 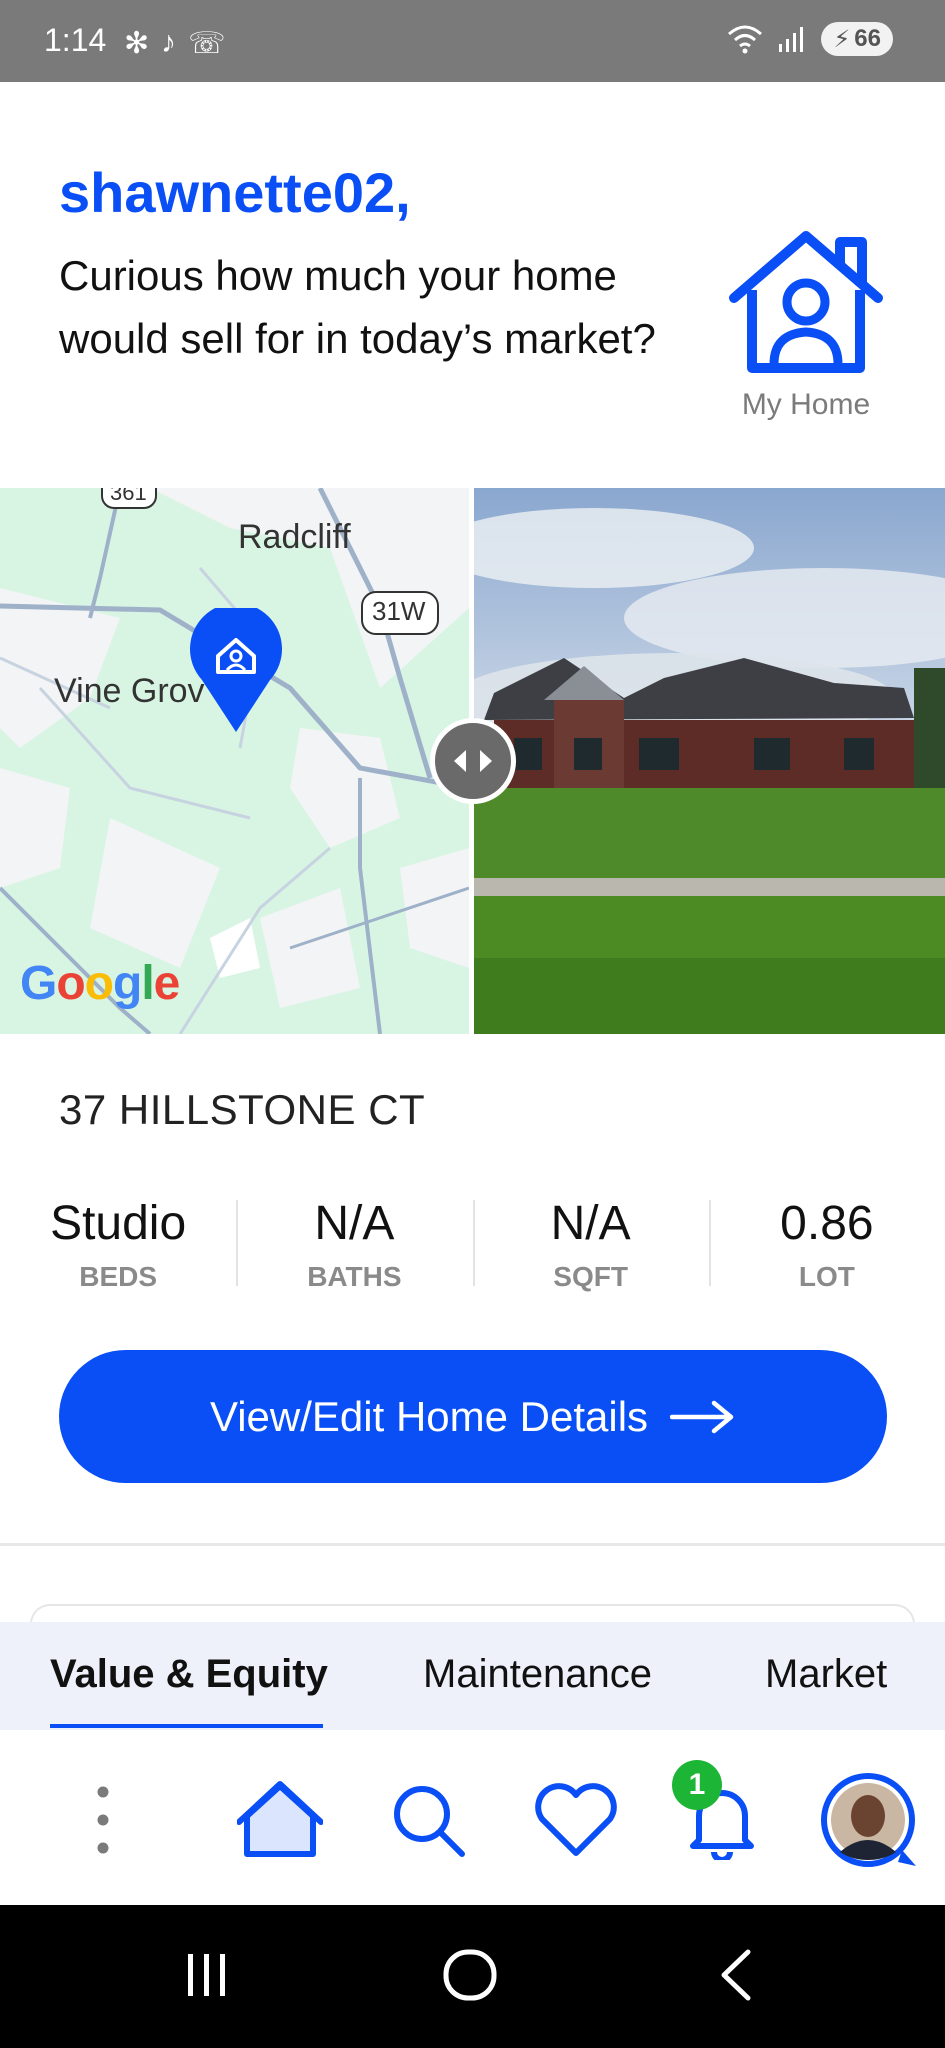 I want to click on heart-icon, so click(x=576, y=1819).